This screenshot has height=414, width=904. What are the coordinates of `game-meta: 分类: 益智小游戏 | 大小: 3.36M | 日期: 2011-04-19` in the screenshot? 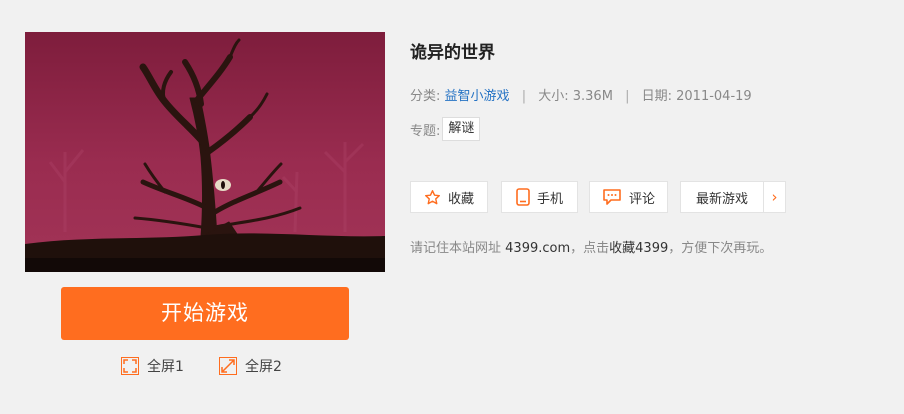 It's located at (581, 94).